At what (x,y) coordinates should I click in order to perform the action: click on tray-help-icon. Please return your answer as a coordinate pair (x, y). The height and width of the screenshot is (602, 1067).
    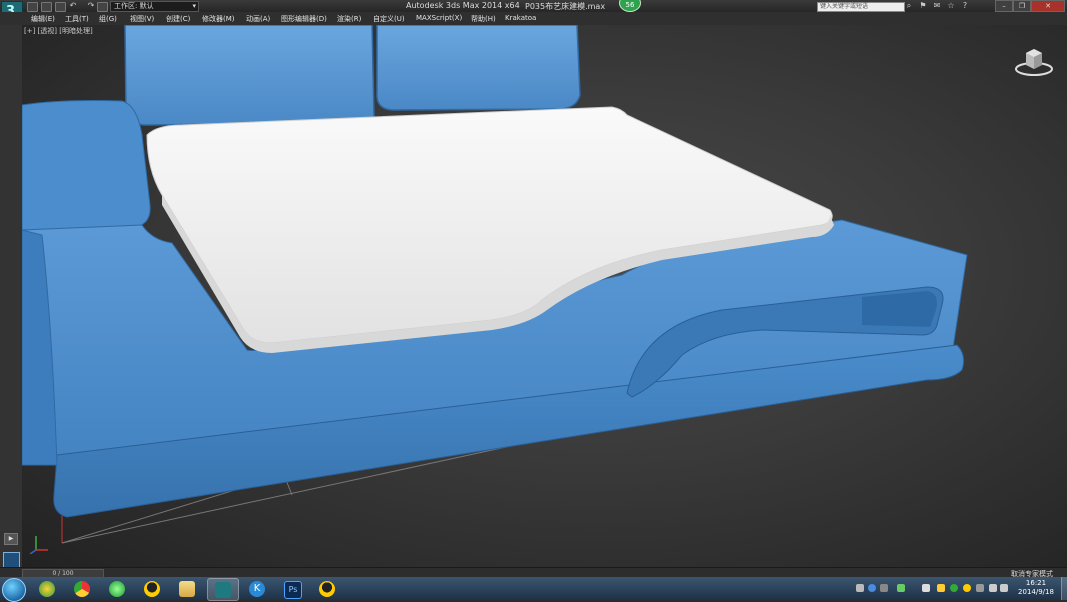
    Looking at the image, I should click on (872, 588).